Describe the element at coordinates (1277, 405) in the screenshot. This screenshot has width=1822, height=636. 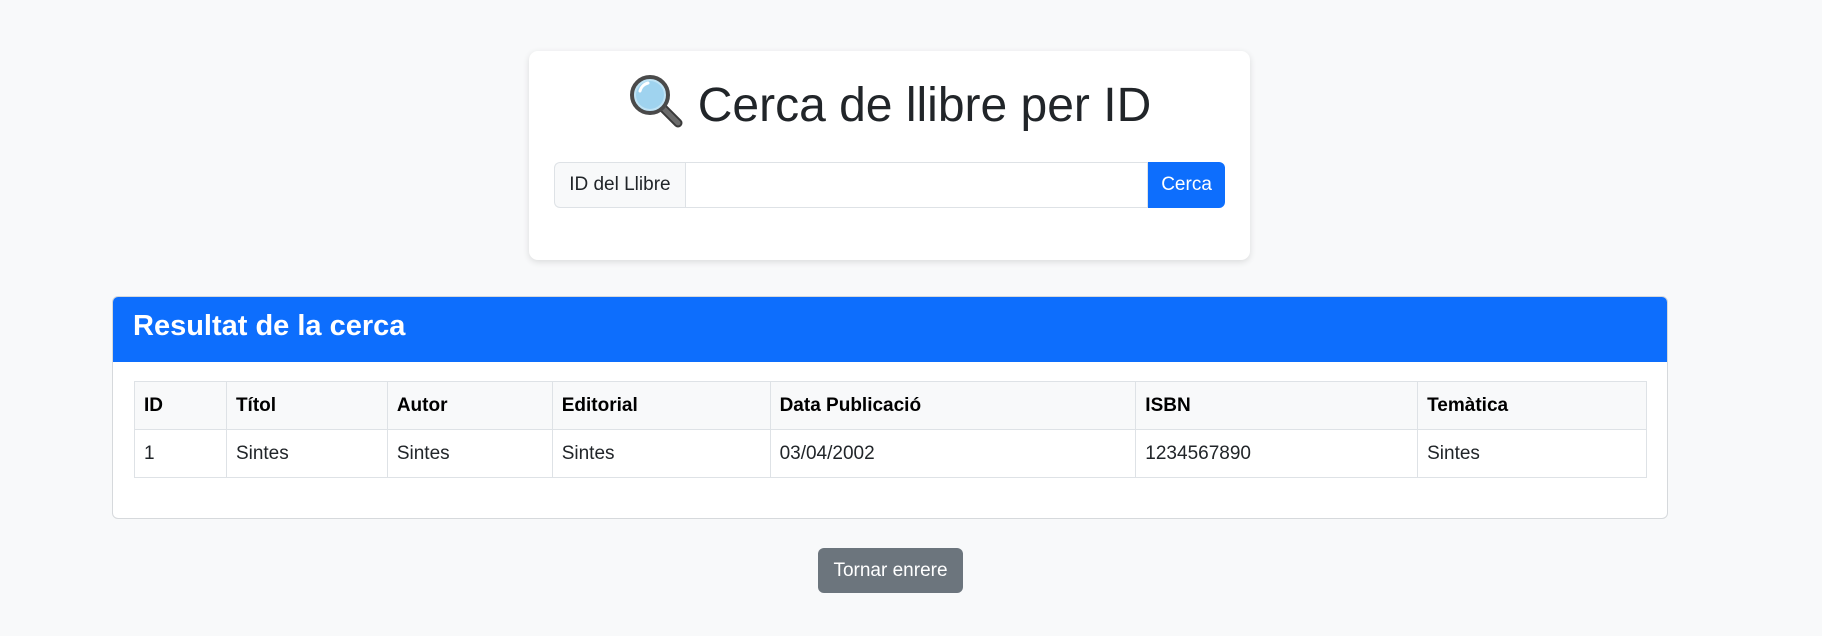
I see `column-header-isbn: ISBN` at that location.